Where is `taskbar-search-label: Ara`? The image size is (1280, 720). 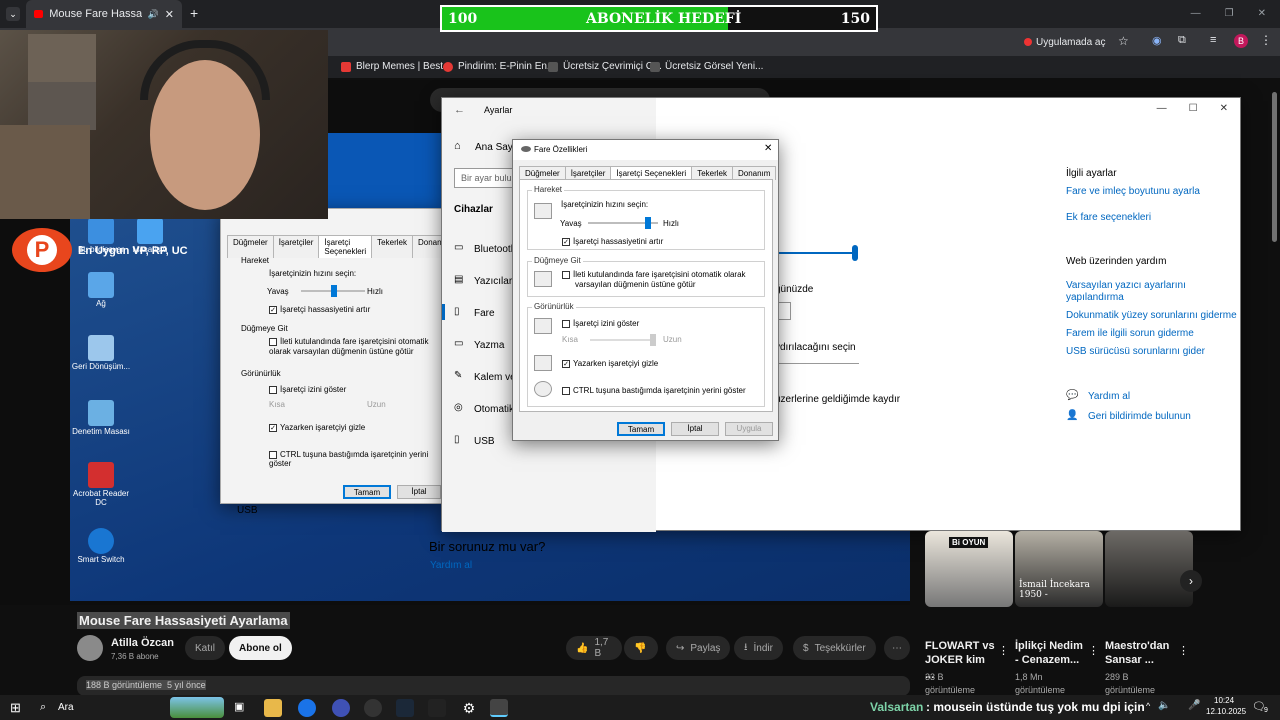 taskbar-search-label: Ara is located at coordinates (66, 707).